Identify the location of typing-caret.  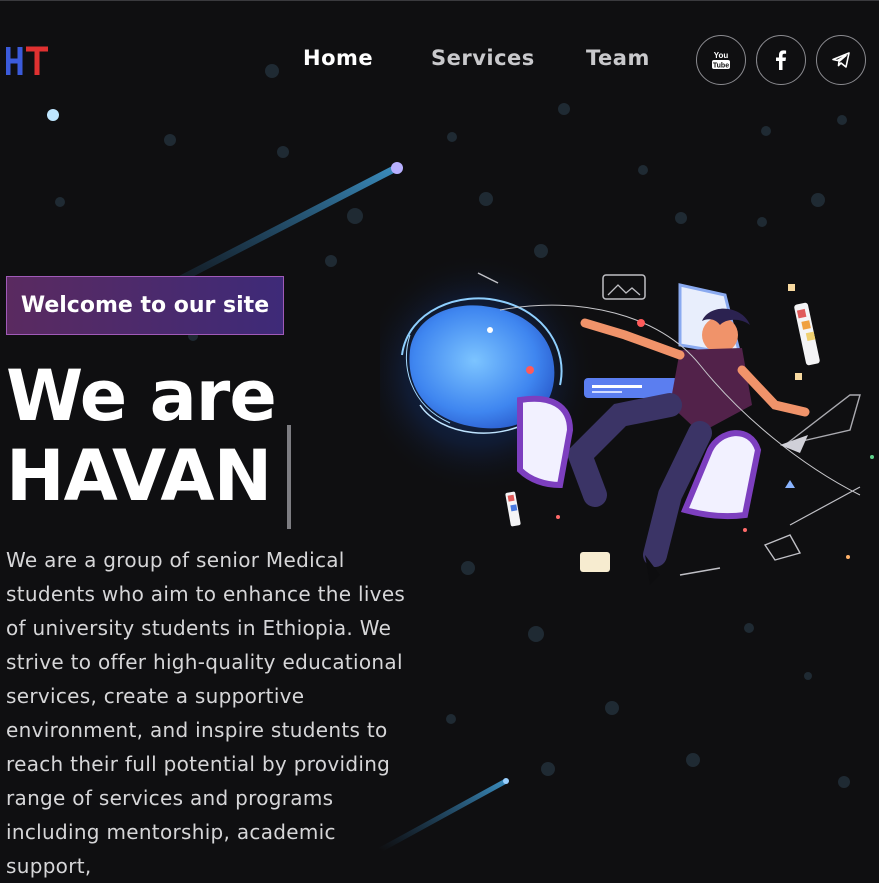
(289, 477).